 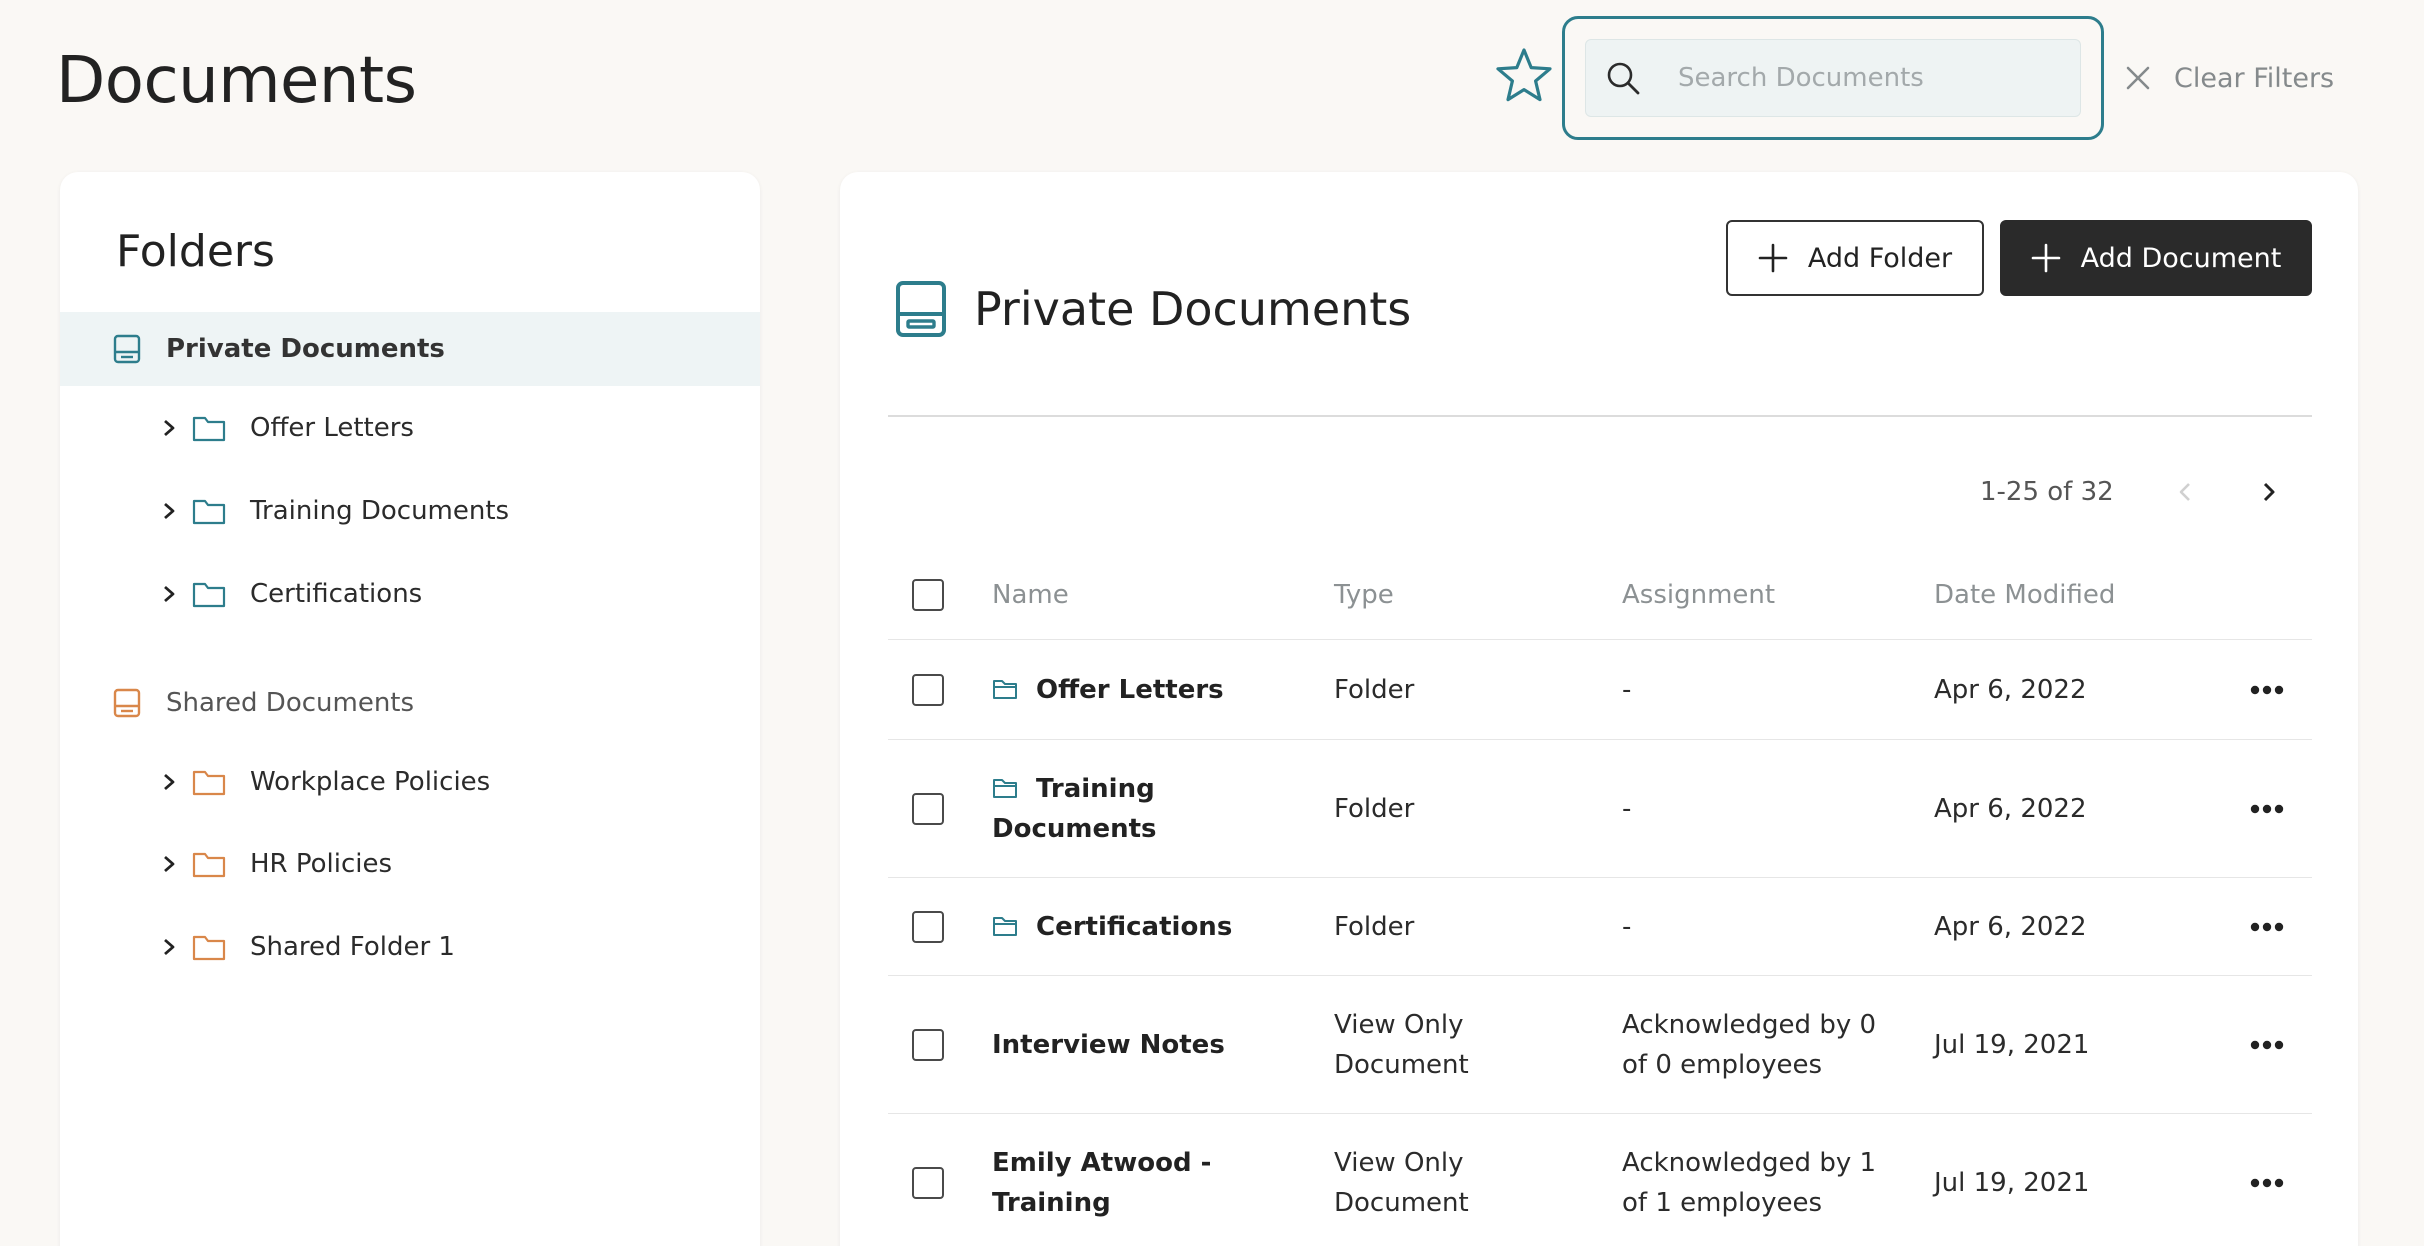 I want to click on sidebar-folder-training-documents: Training Documents, so click(x=410, y=511).